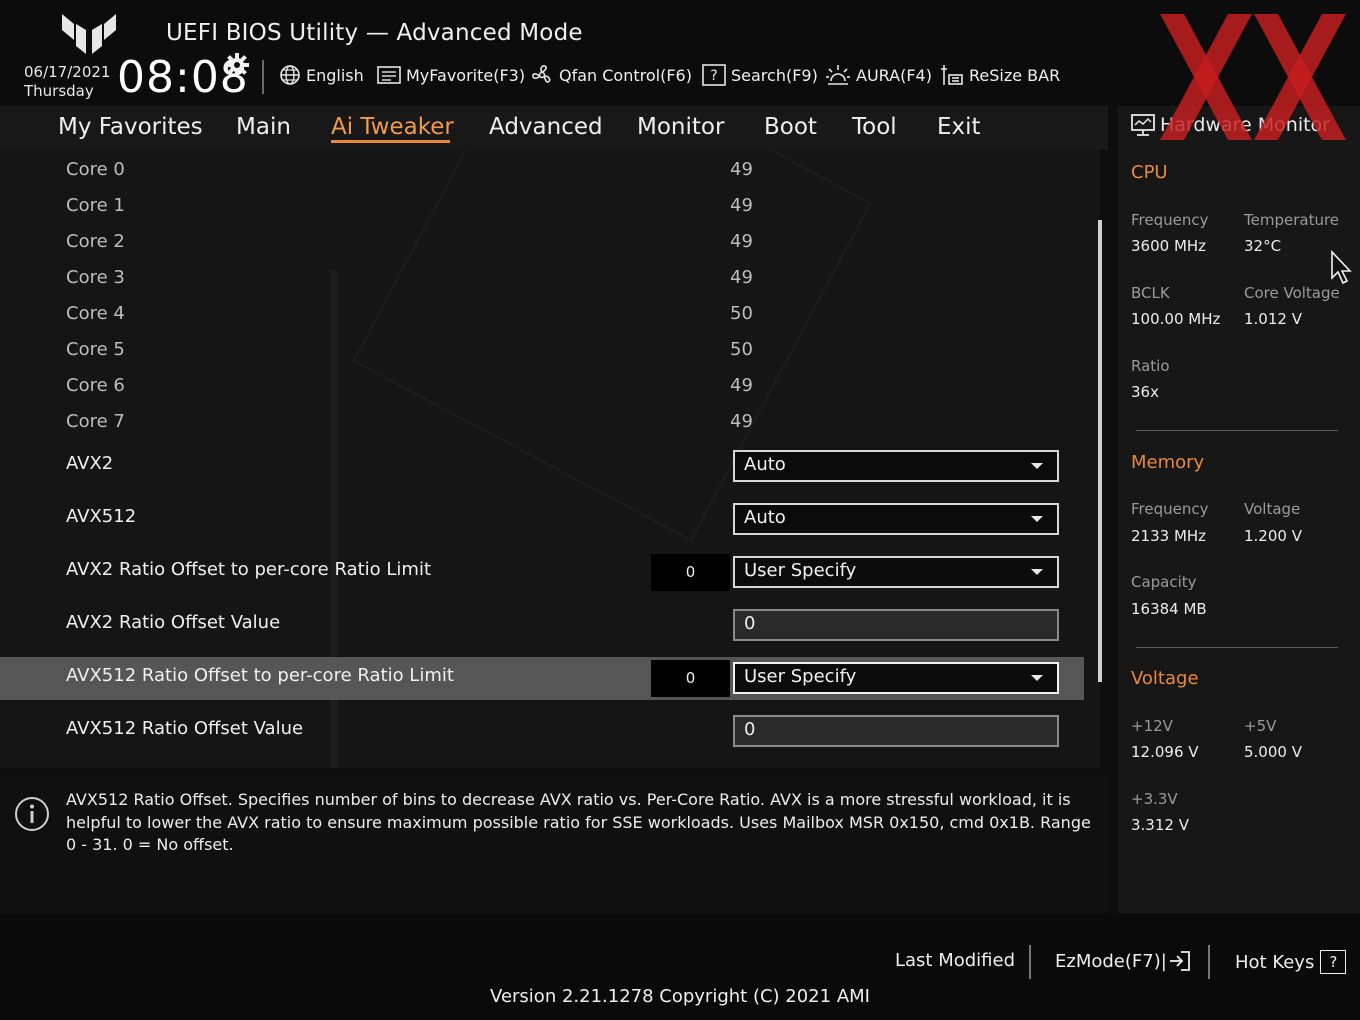 The image size is (1360, 1020). I want to click on aura-button: AURA(F4), so click(878, 75).